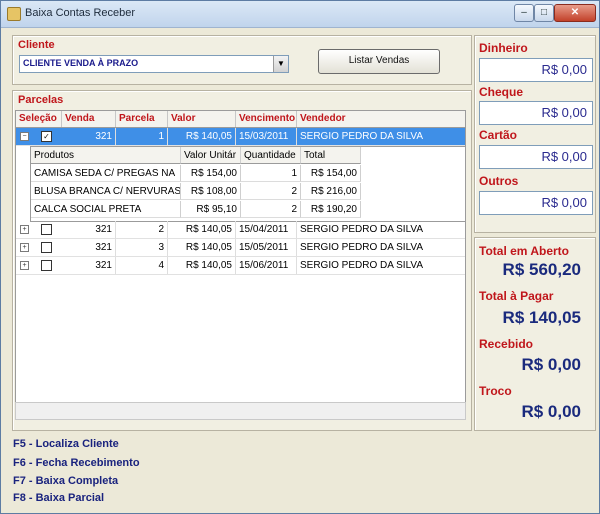 The height and width of the screenshot is (514, 600). Describe the element at coordinates (503, 48) in the screenshot. I see `dinheiro-label: Dinheiro` at that location.